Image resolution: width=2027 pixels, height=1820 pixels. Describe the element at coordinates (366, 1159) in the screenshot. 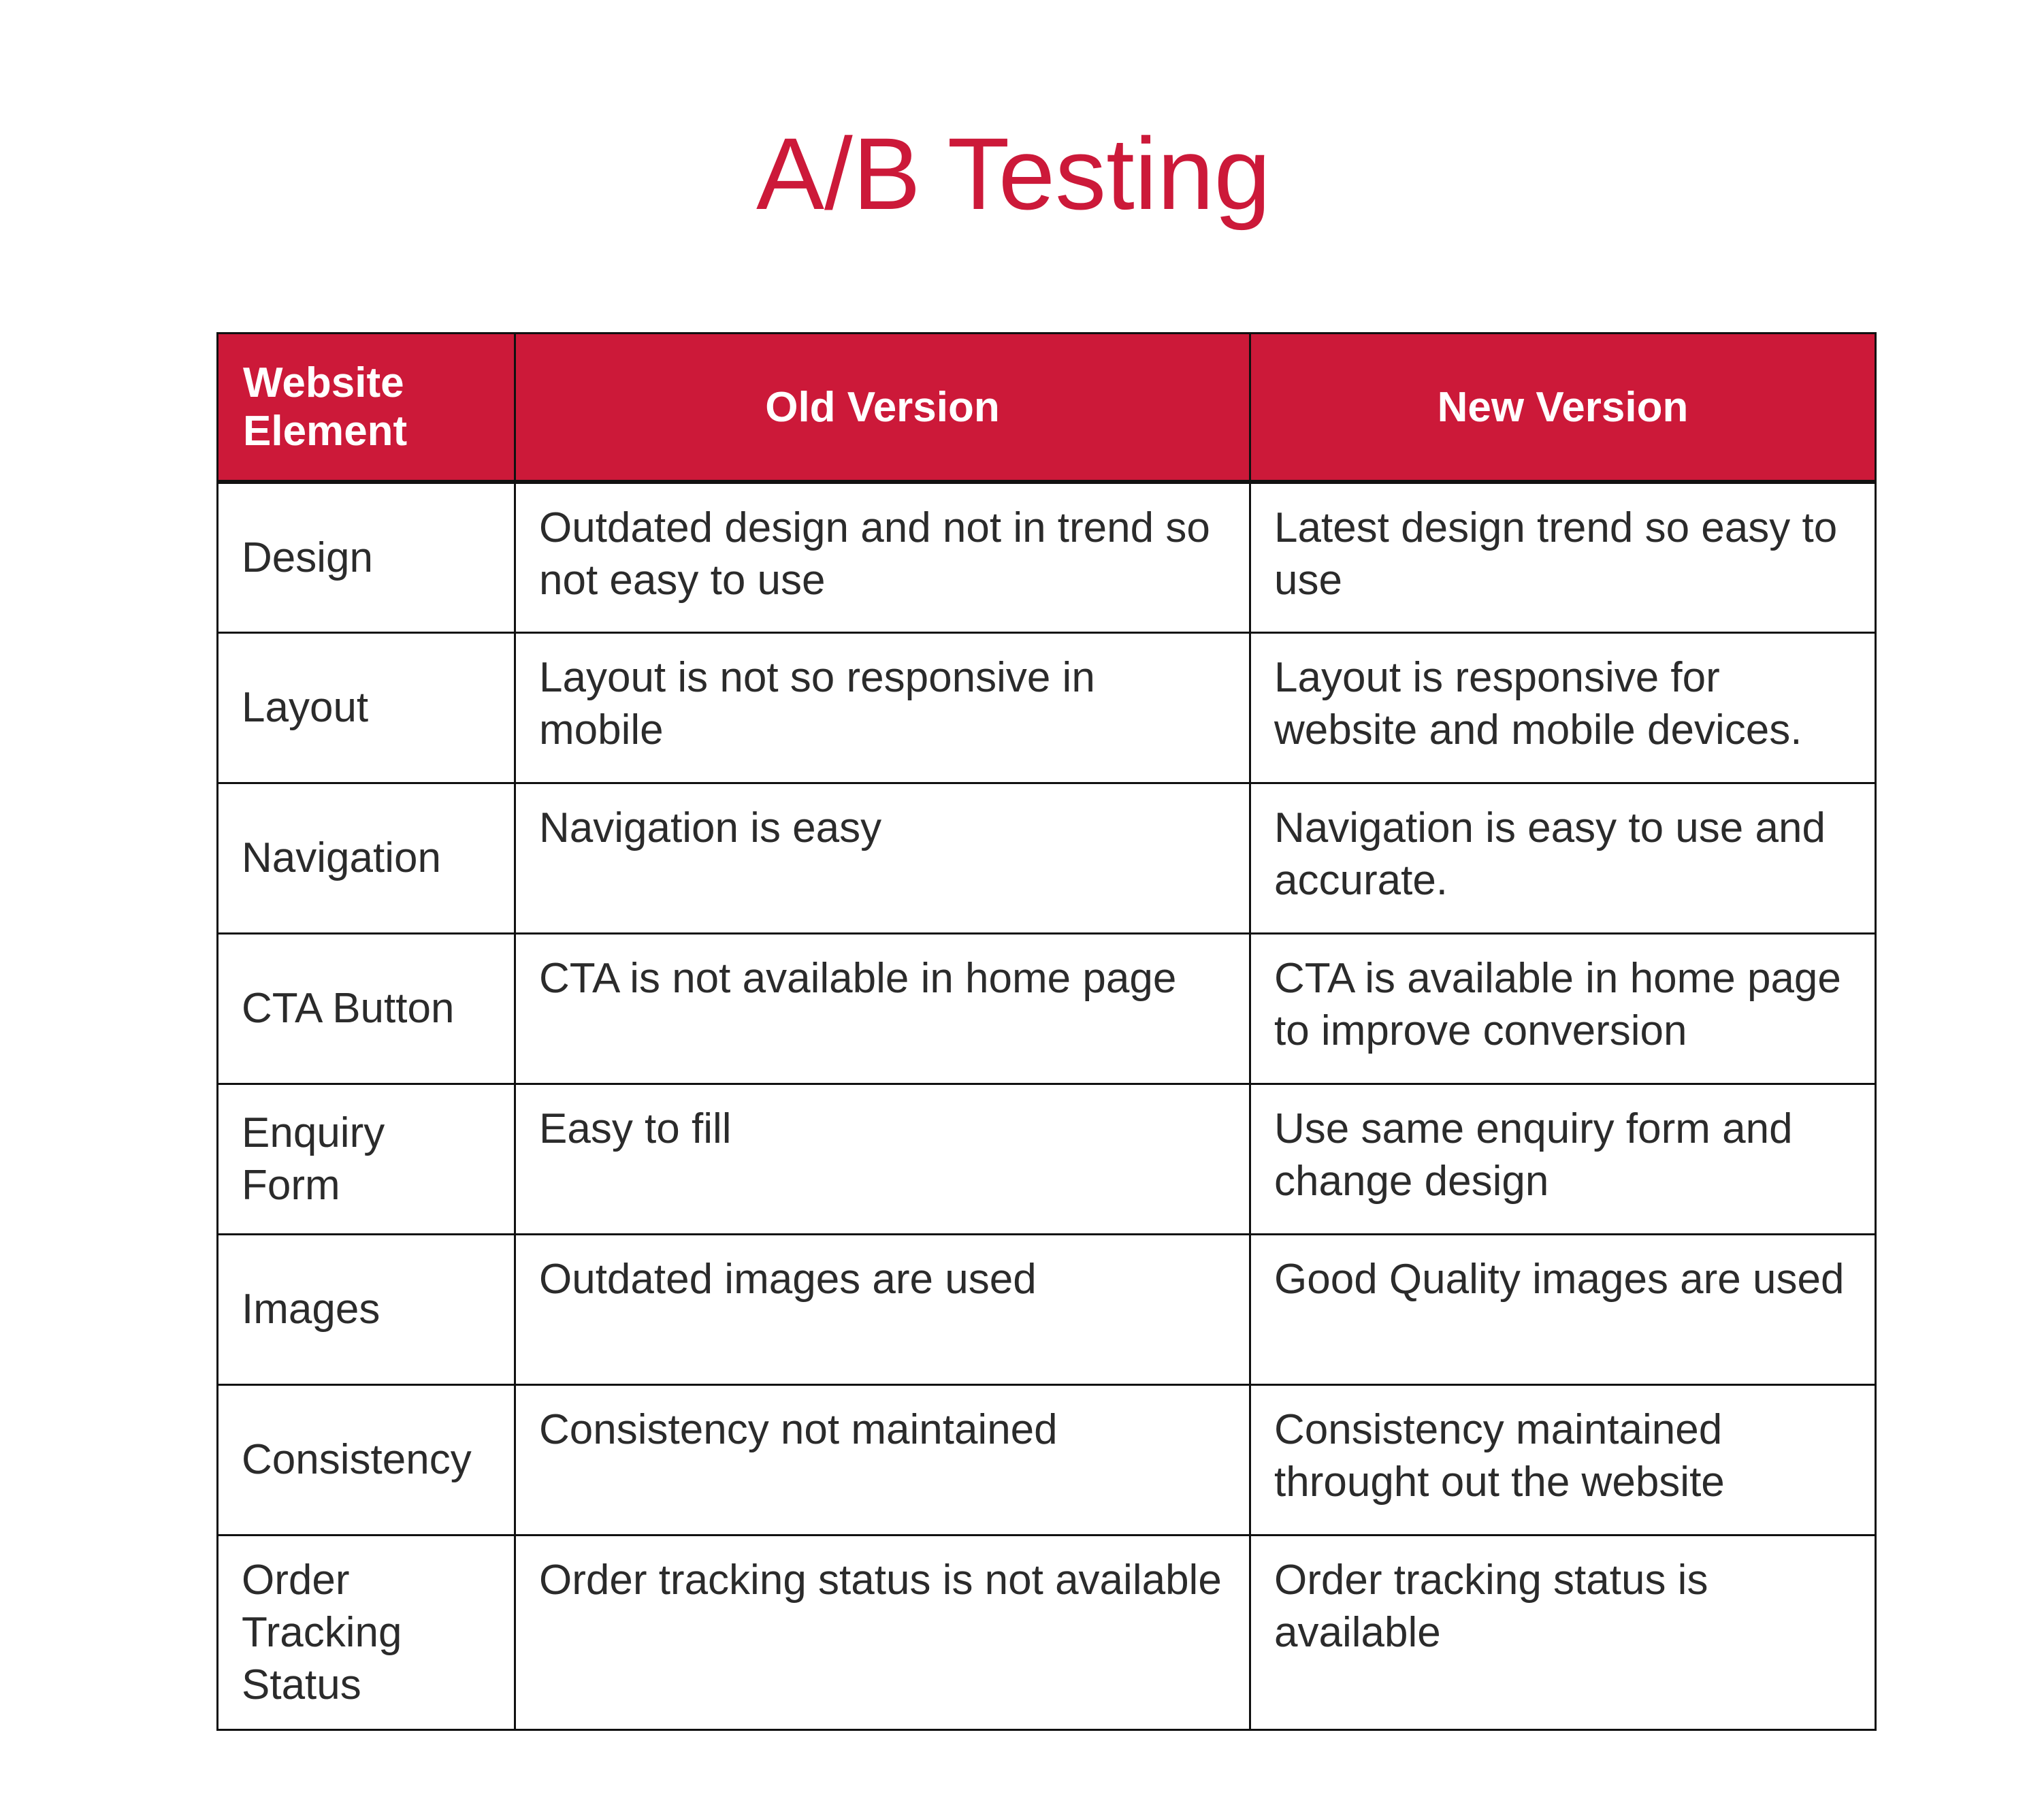

I see `element-cell: Enquiry Form` at that location.